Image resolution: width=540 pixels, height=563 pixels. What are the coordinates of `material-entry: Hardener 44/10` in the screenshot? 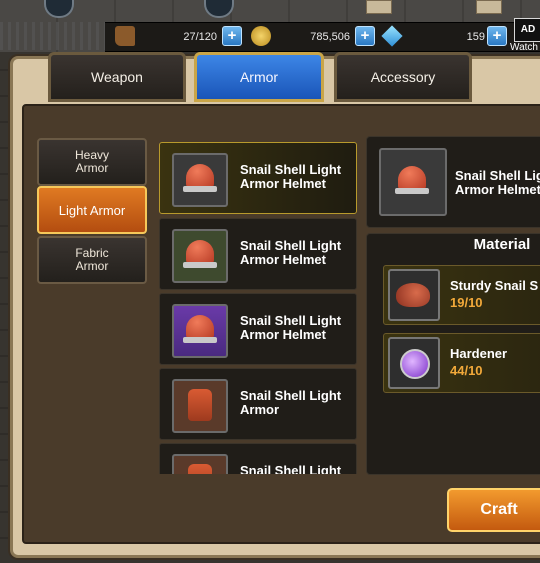 It's located at (461, 363).